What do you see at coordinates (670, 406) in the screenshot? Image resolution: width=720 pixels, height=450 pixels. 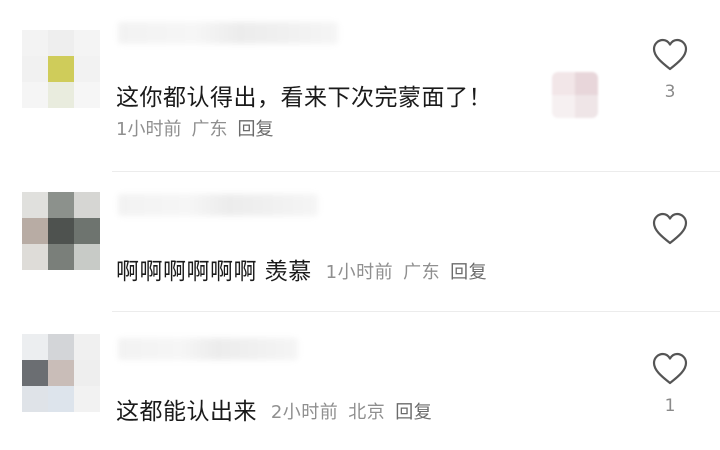 I see `like-count: 1` at bounding box center [670, 406].